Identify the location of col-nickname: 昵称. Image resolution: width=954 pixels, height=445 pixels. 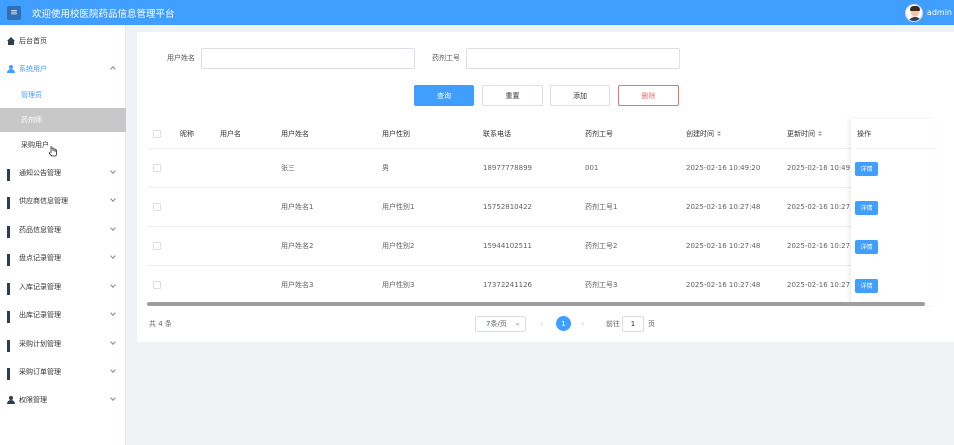
(187, 133).